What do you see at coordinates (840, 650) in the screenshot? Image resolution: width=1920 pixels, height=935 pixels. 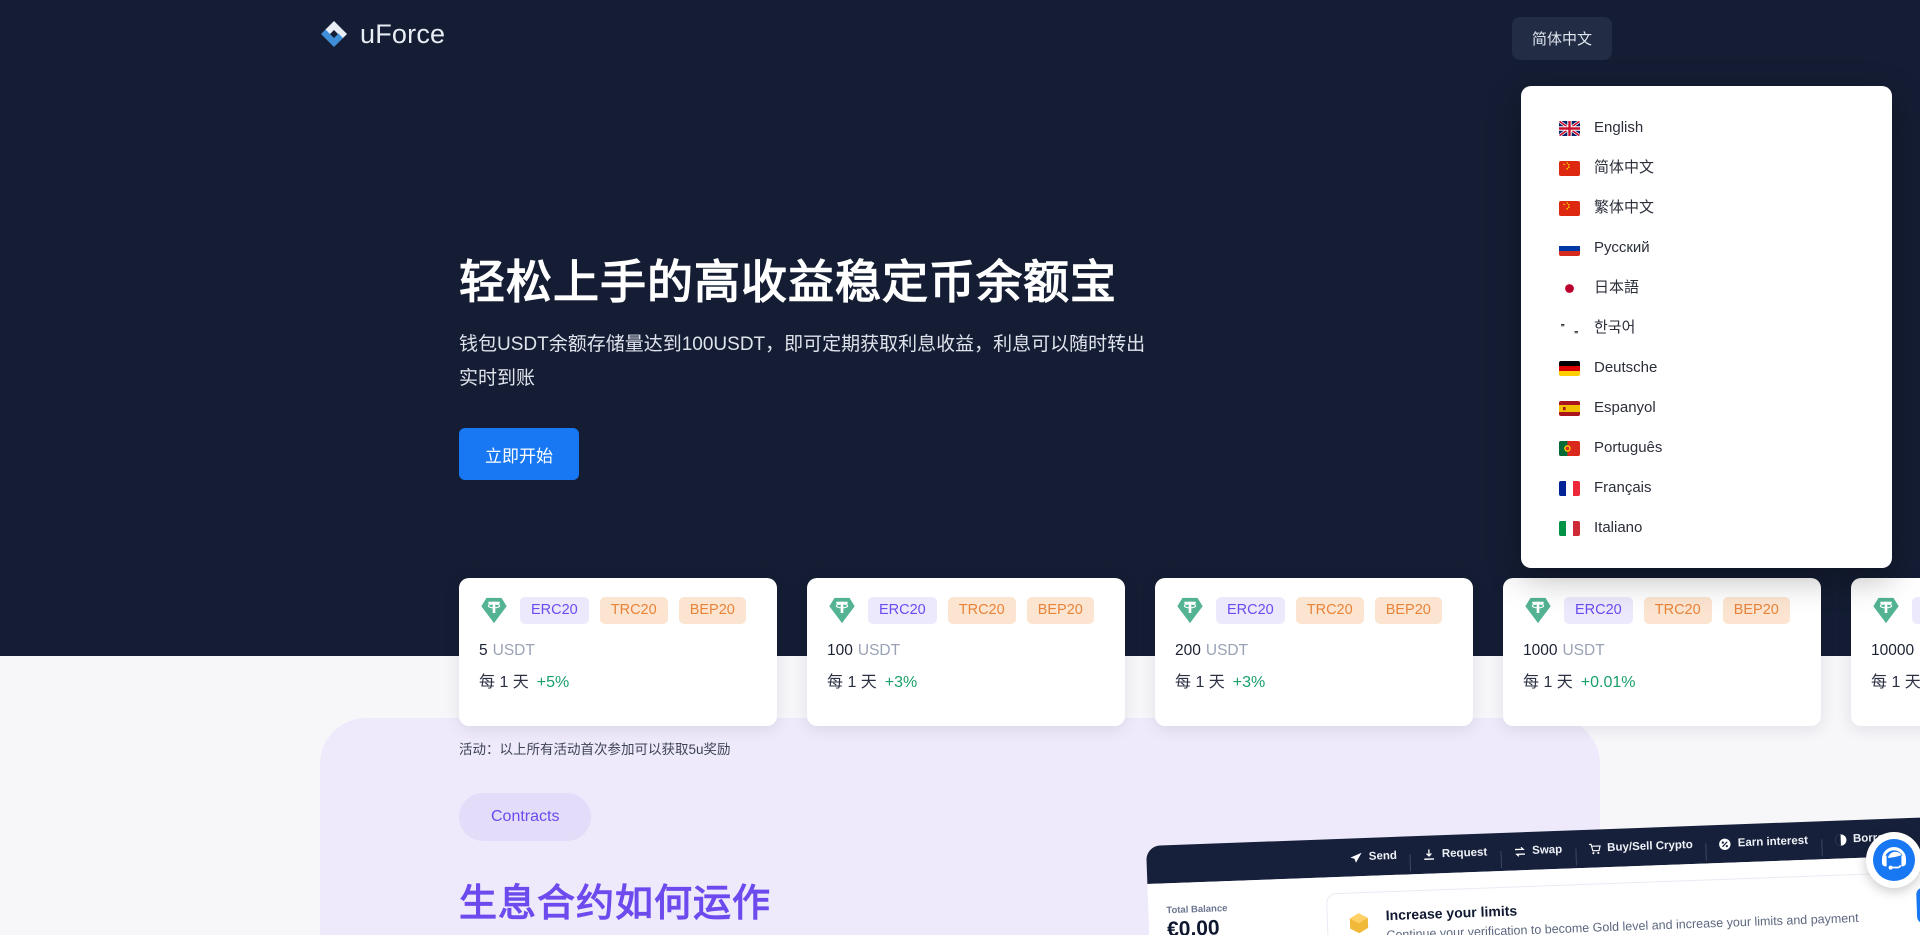 I see `plan-amount-value: 100` at bounding box center [840, 650].